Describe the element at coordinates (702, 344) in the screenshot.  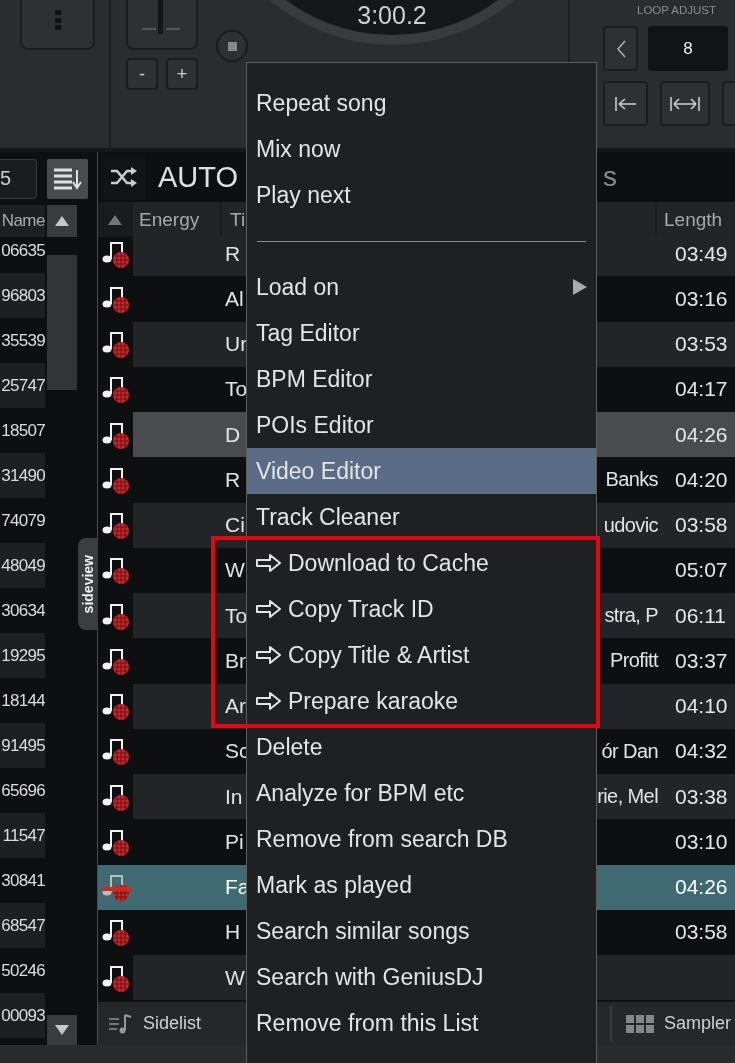
I see `track-length: 03:53` at that location.